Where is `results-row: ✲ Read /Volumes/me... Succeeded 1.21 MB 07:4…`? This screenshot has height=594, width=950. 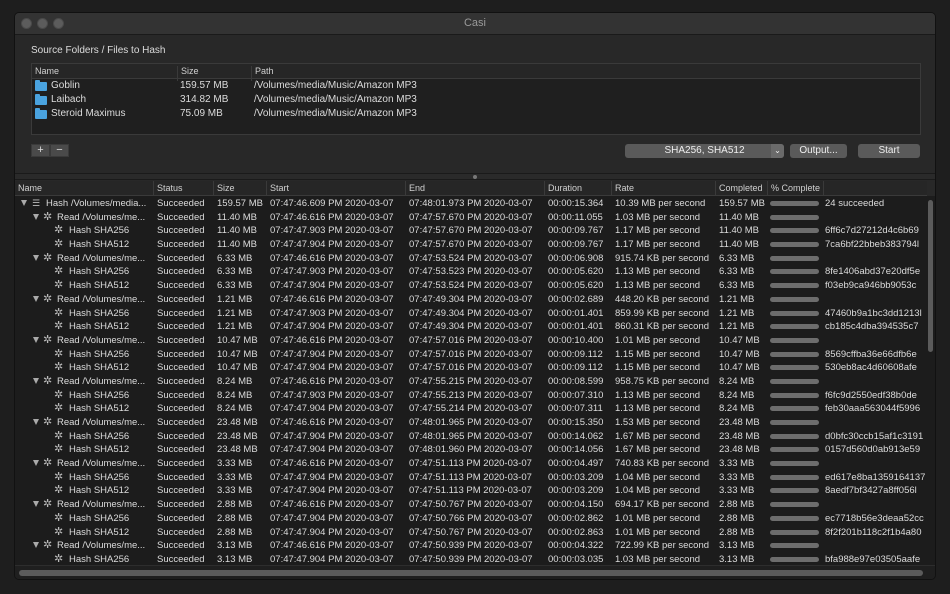 results-row: ✲ Read /Volumes/me... Succeeded 1.21 MB 07:4… is located at coordinates (471, 300).